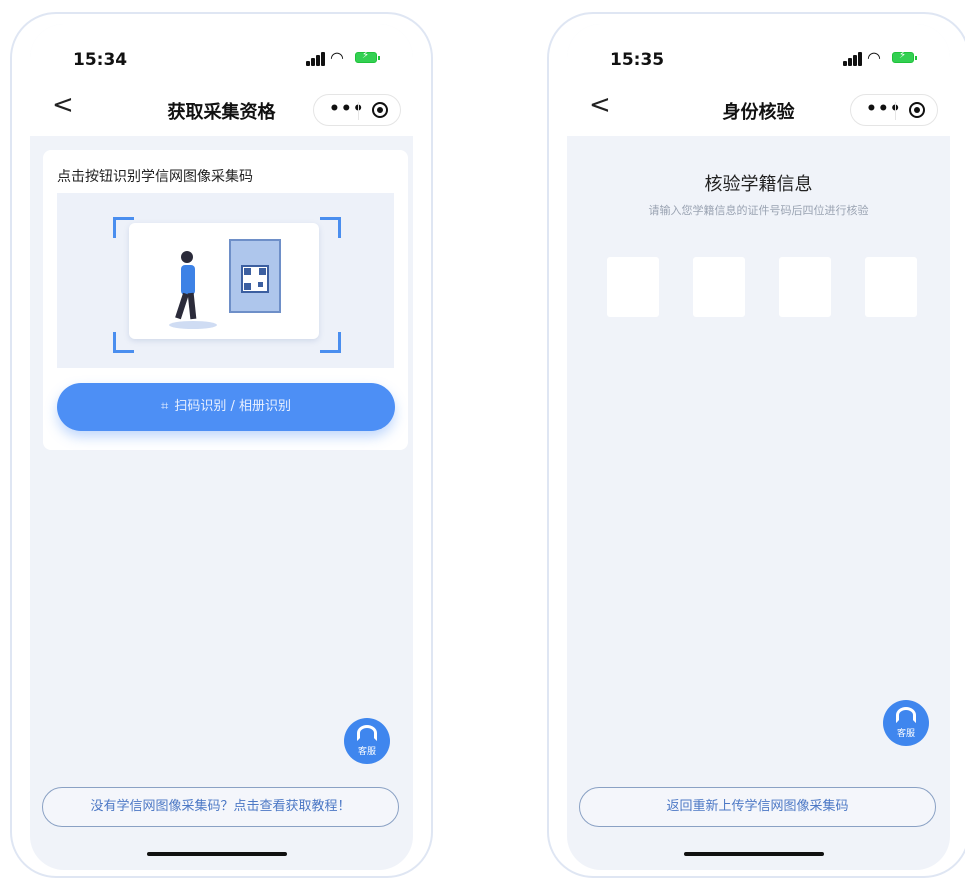  Describe the element at coordinates (221, 52) in the screenshot. I see `status-bar: 15:34 ◠ ⚡` at that location.